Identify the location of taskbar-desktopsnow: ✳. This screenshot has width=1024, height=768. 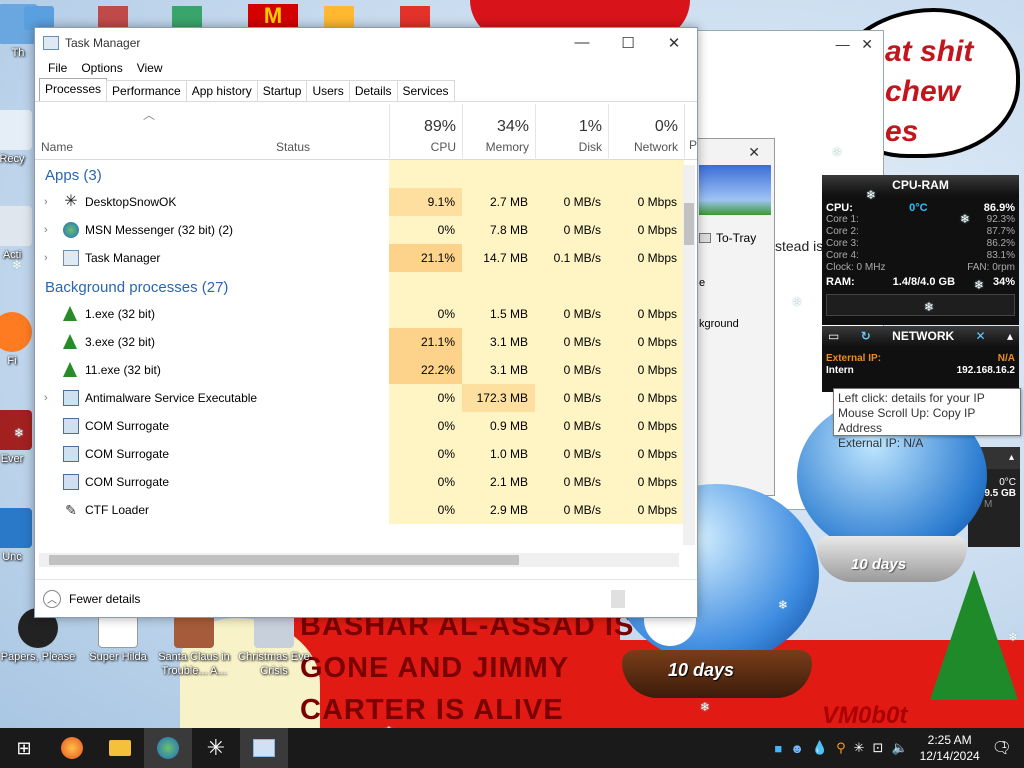
(216, 748).